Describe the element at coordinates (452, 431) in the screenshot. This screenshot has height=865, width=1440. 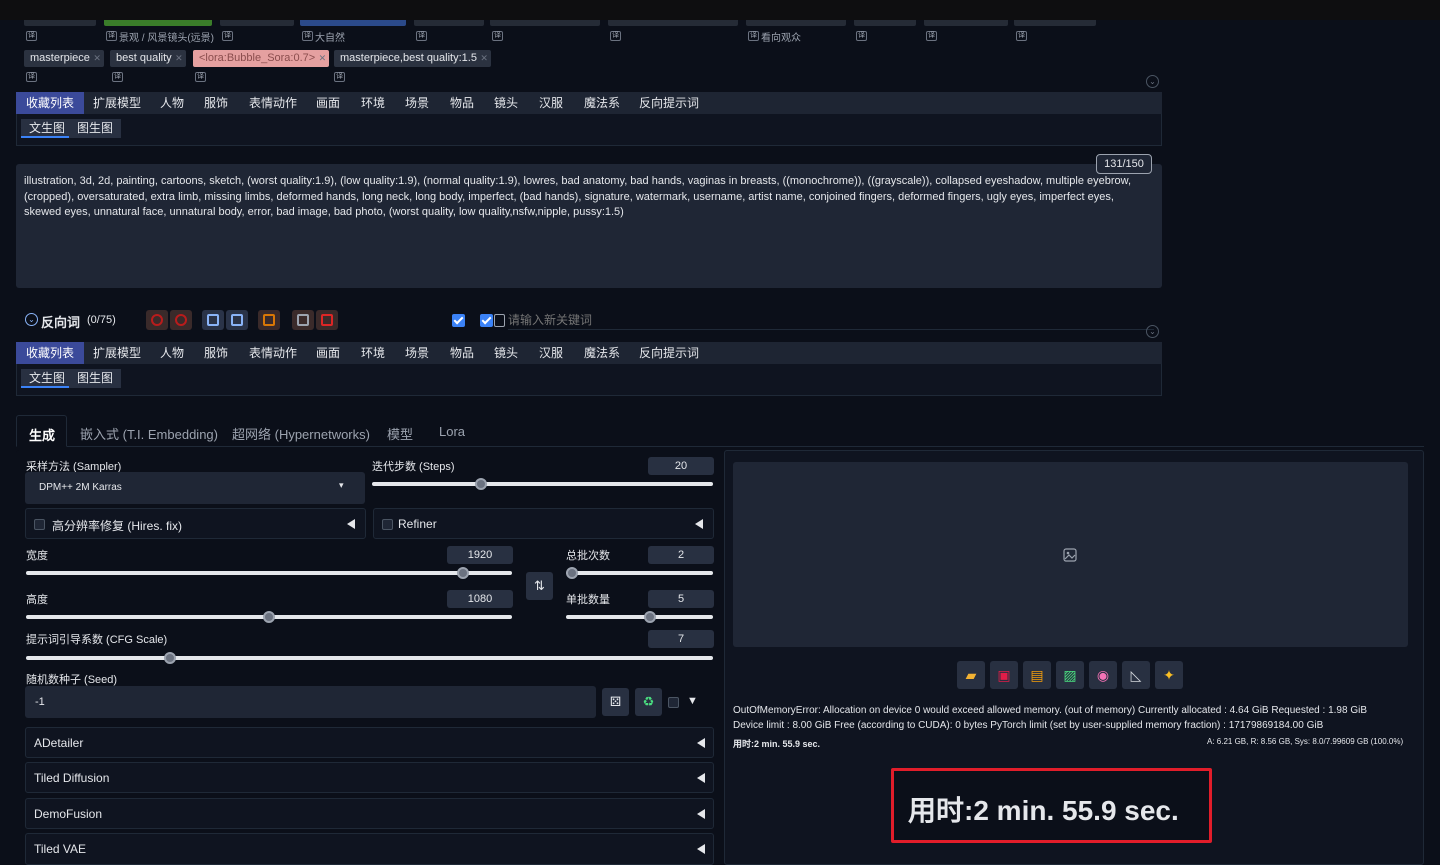
I see `tab-lora: Lora` at that location.